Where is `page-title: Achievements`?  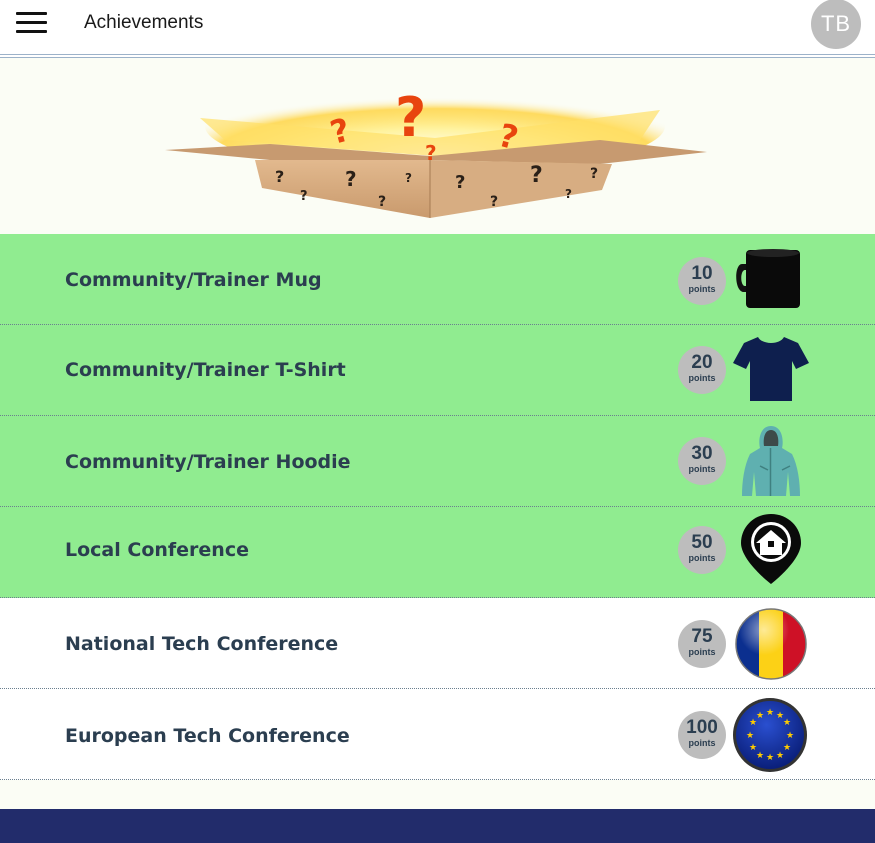
page-title: Achievements is located at coordinates (144, 22).